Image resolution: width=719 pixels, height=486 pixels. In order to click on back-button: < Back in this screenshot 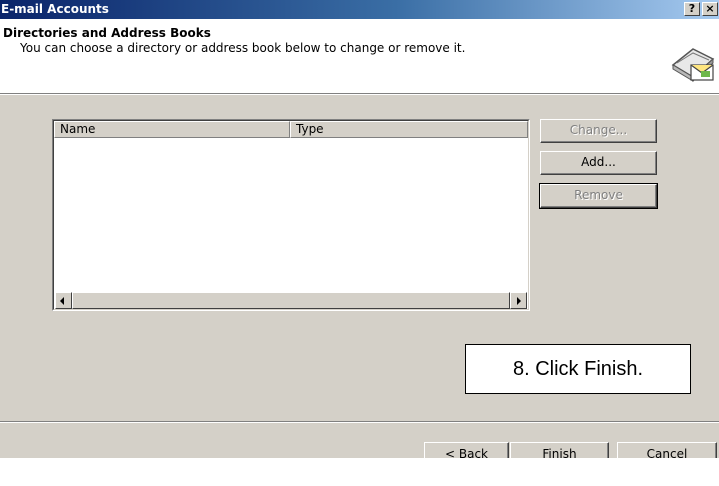, I will do `click(466, 450)`.